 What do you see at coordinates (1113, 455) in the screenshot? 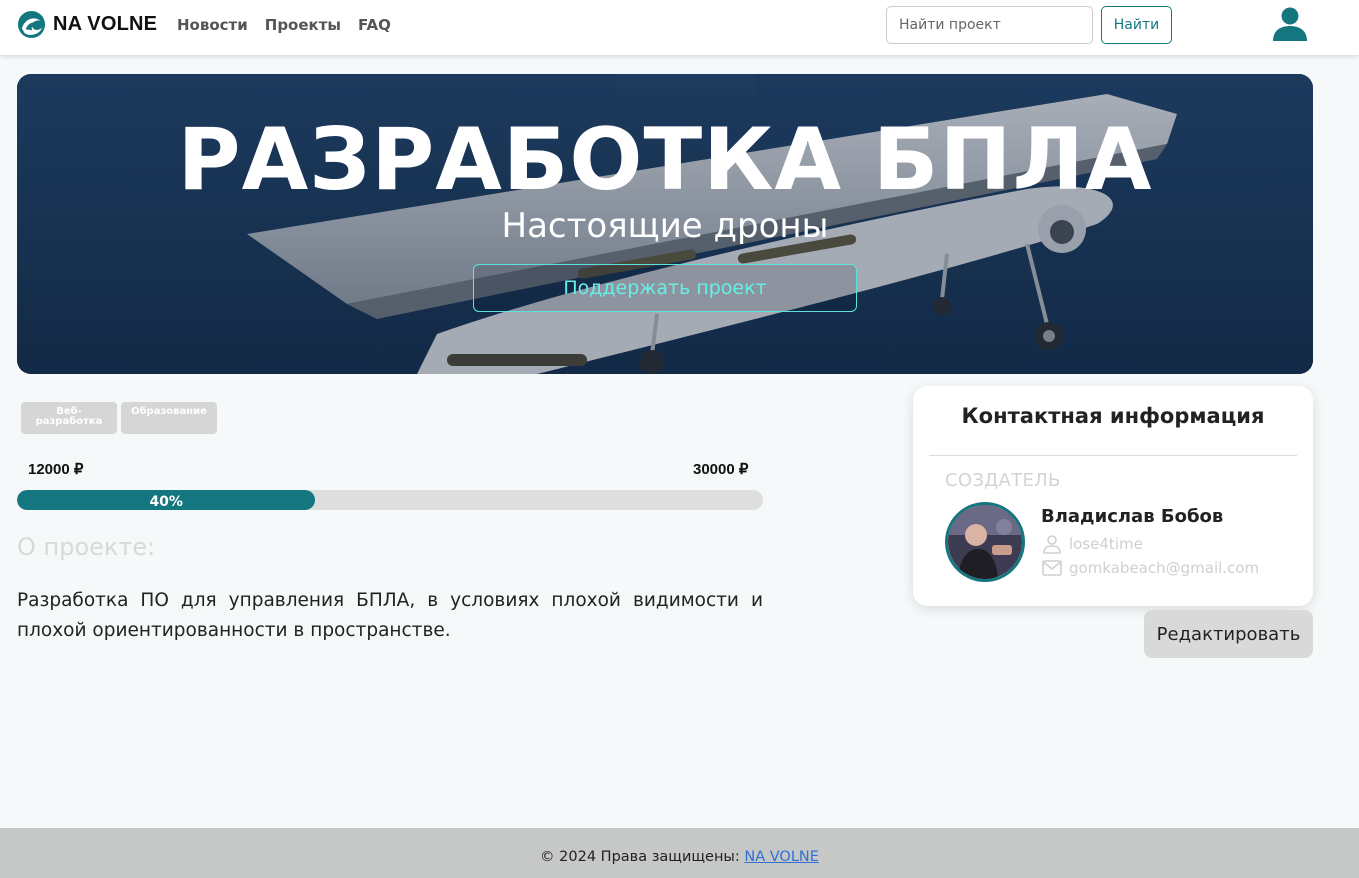
I see `divider` at bounding box center [1113, 455].